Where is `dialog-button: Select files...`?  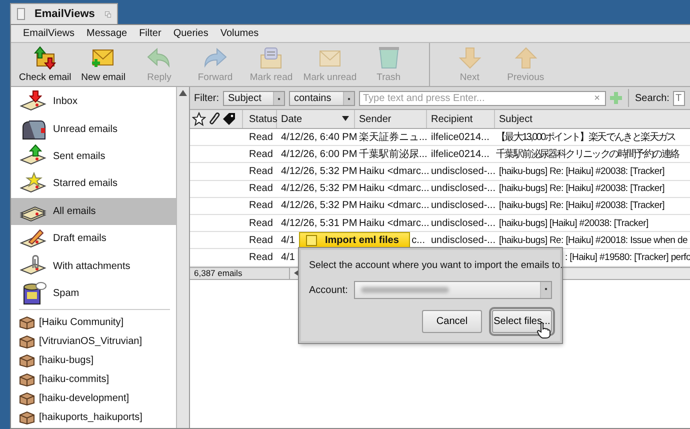 dialog-button: Select files... is located at coordinates (522, 321).